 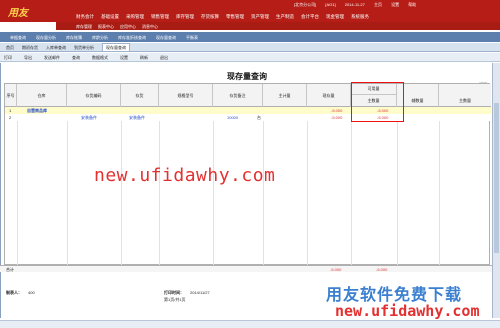 What do you see at coordinates (382, 269) in the screenshot?
I see `total-available-qty: -5.000` at bounding box center [382, 269].